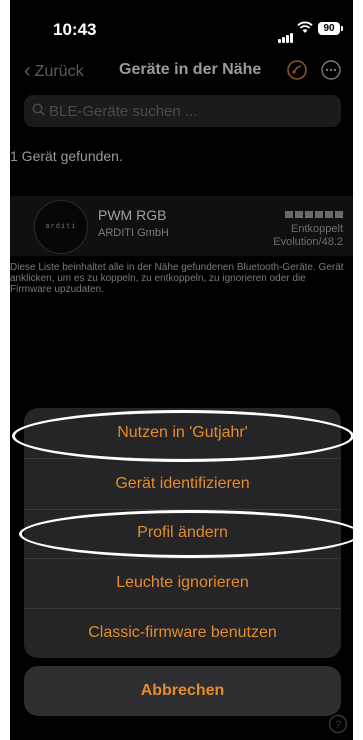 This screenshot has width=363, height=740. Describe the element at coordinates (132, 215) in the screenshot. I see `device-name: PWM RGB` at that location.